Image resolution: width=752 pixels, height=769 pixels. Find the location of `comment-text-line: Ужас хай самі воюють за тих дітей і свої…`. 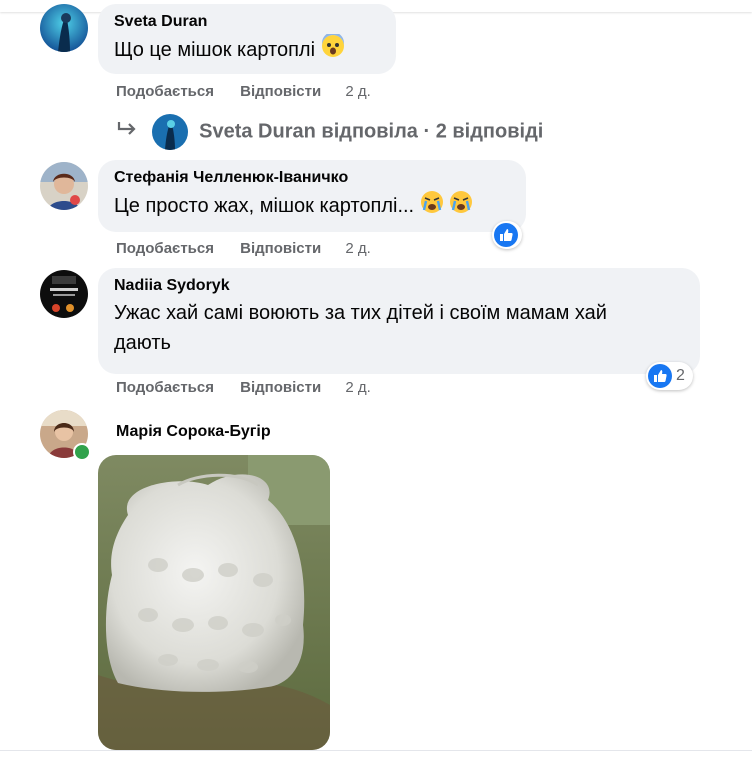

comment-text-line: Ужас хай самі воюють за тих дітей і свої… is located at coordinates (360, 313).